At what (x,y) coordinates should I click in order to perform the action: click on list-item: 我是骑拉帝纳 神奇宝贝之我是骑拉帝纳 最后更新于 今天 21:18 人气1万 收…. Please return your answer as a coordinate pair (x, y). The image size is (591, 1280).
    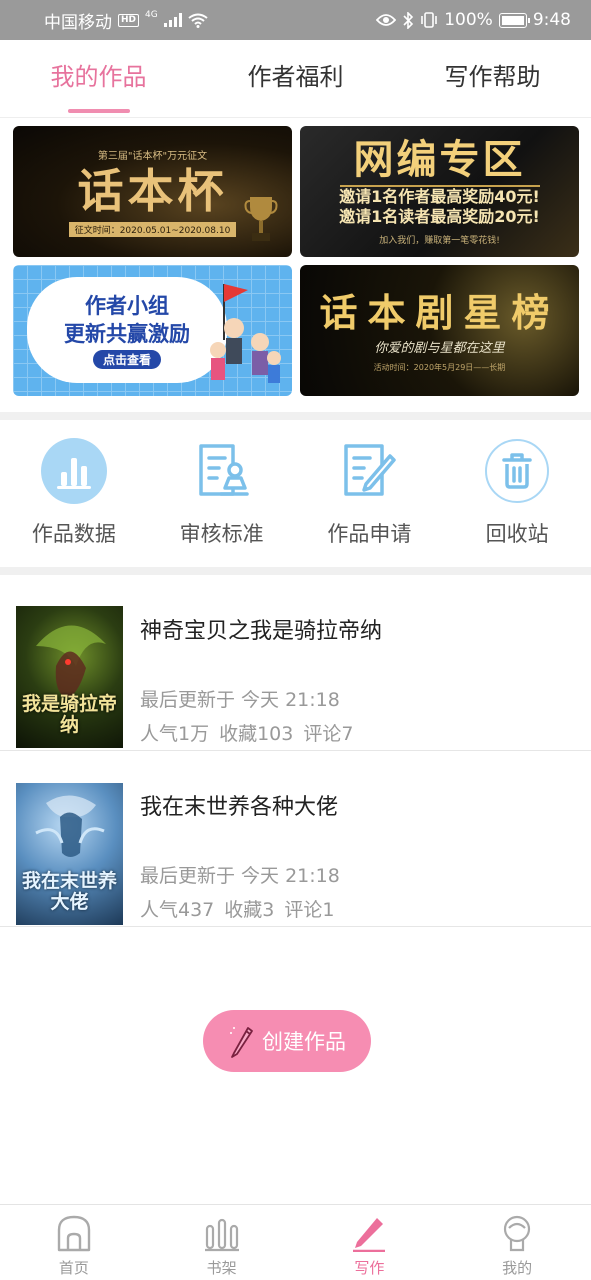
    Looking at the image, I should click on (295, 663).